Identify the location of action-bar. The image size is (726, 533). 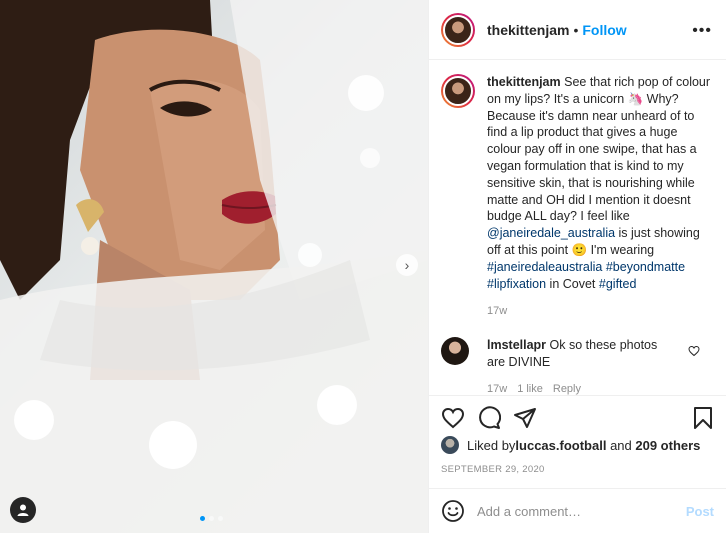
(577, 413).